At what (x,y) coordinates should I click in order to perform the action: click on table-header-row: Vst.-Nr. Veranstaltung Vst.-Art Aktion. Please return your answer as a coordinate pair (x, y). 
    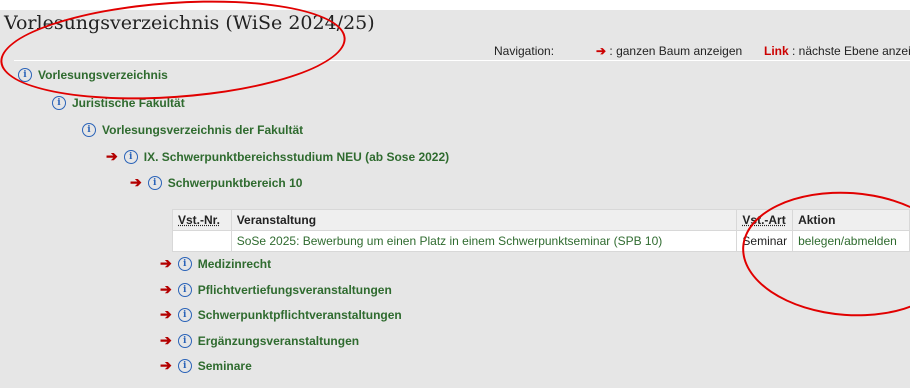
    Looking at the image, I should click on (541, 220).